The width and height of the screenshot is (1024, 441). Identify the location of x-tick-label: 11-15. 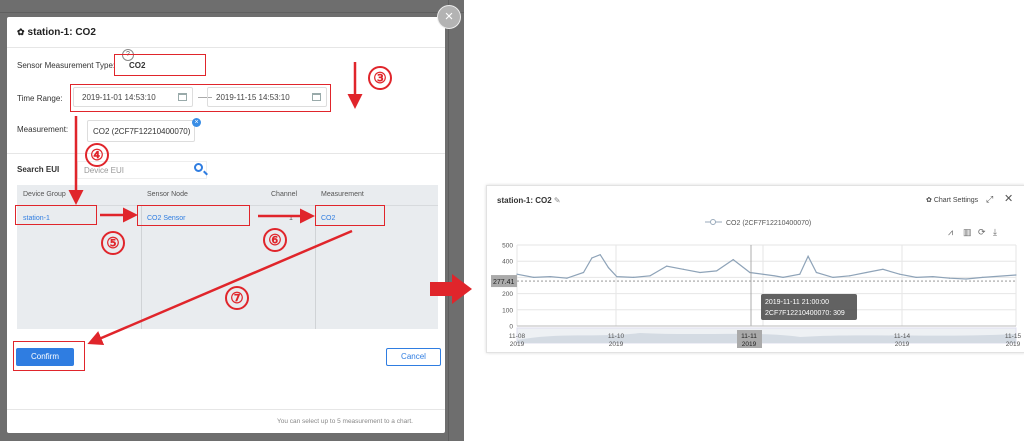
(1013, 336).